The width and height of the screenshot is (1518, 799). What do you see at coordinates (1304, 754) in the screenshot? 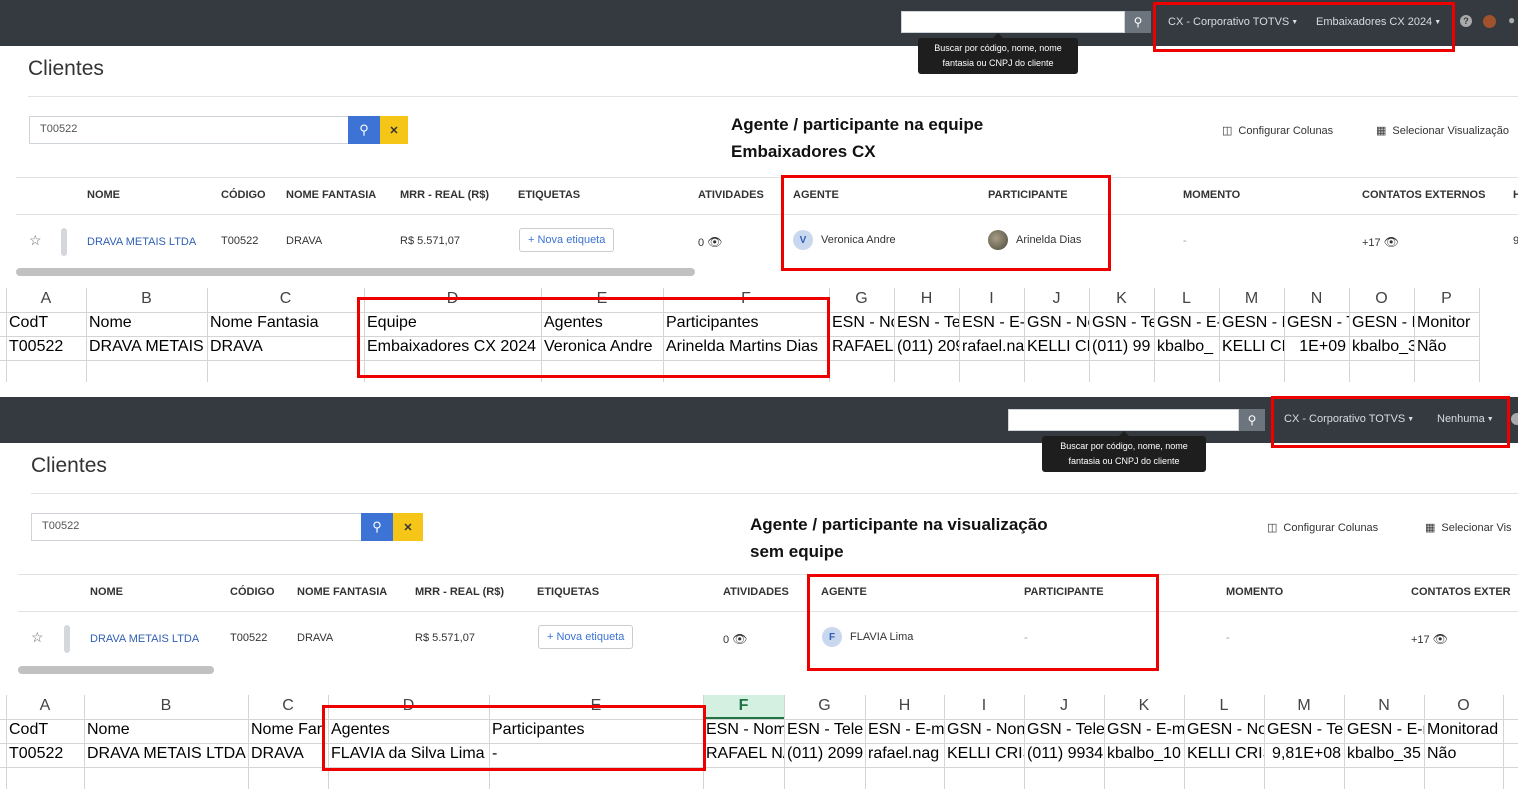
I see `sheet2-data-cell: 9,81E+08` at bounding box center [1304, 754].